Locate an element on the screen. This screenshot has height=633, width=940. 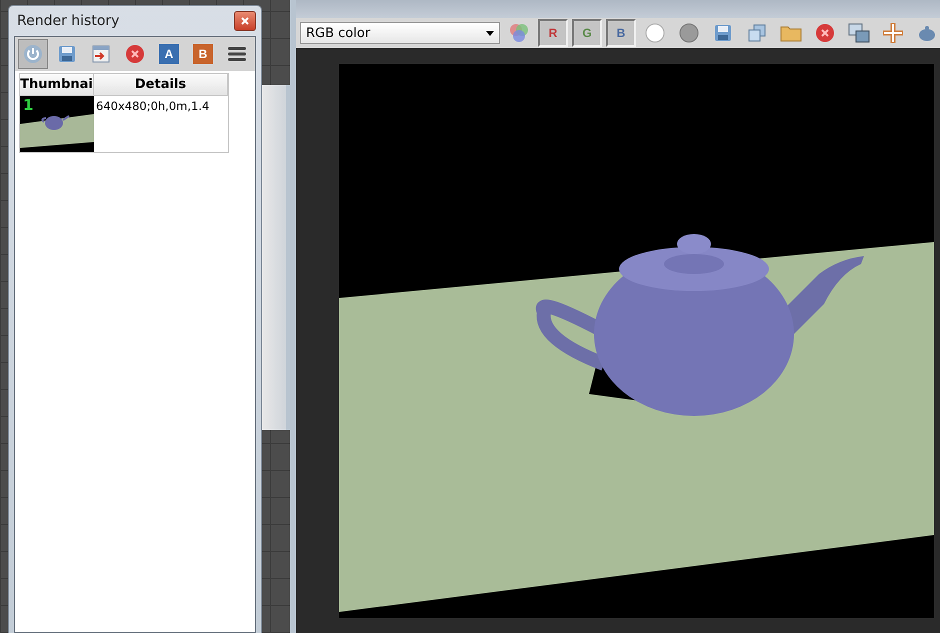
close-button is located at coordinates (245, 21).